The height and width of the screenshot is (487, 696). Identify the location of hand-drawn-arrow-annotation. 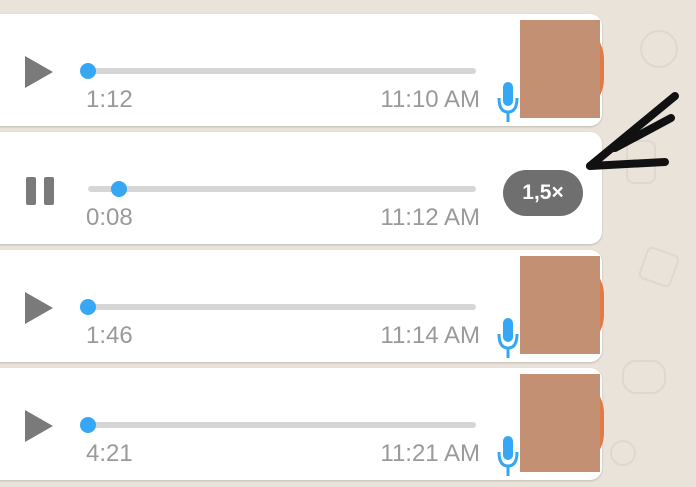
(632, 131).